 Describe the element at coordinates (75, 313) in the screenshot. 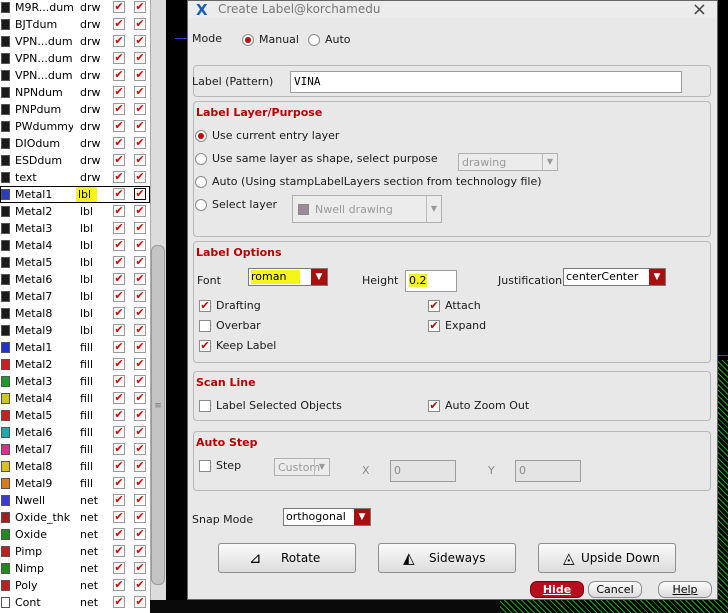

I see `layer-row: Metal8 lbl ✔ ✔` at that location.